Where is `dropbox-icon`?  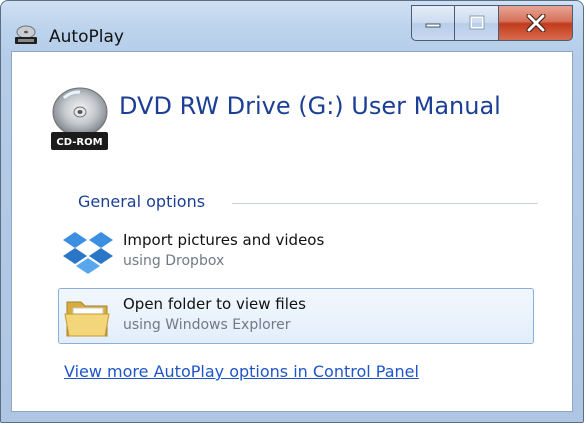 dropbox-icon is located at coordinates (88, 253).